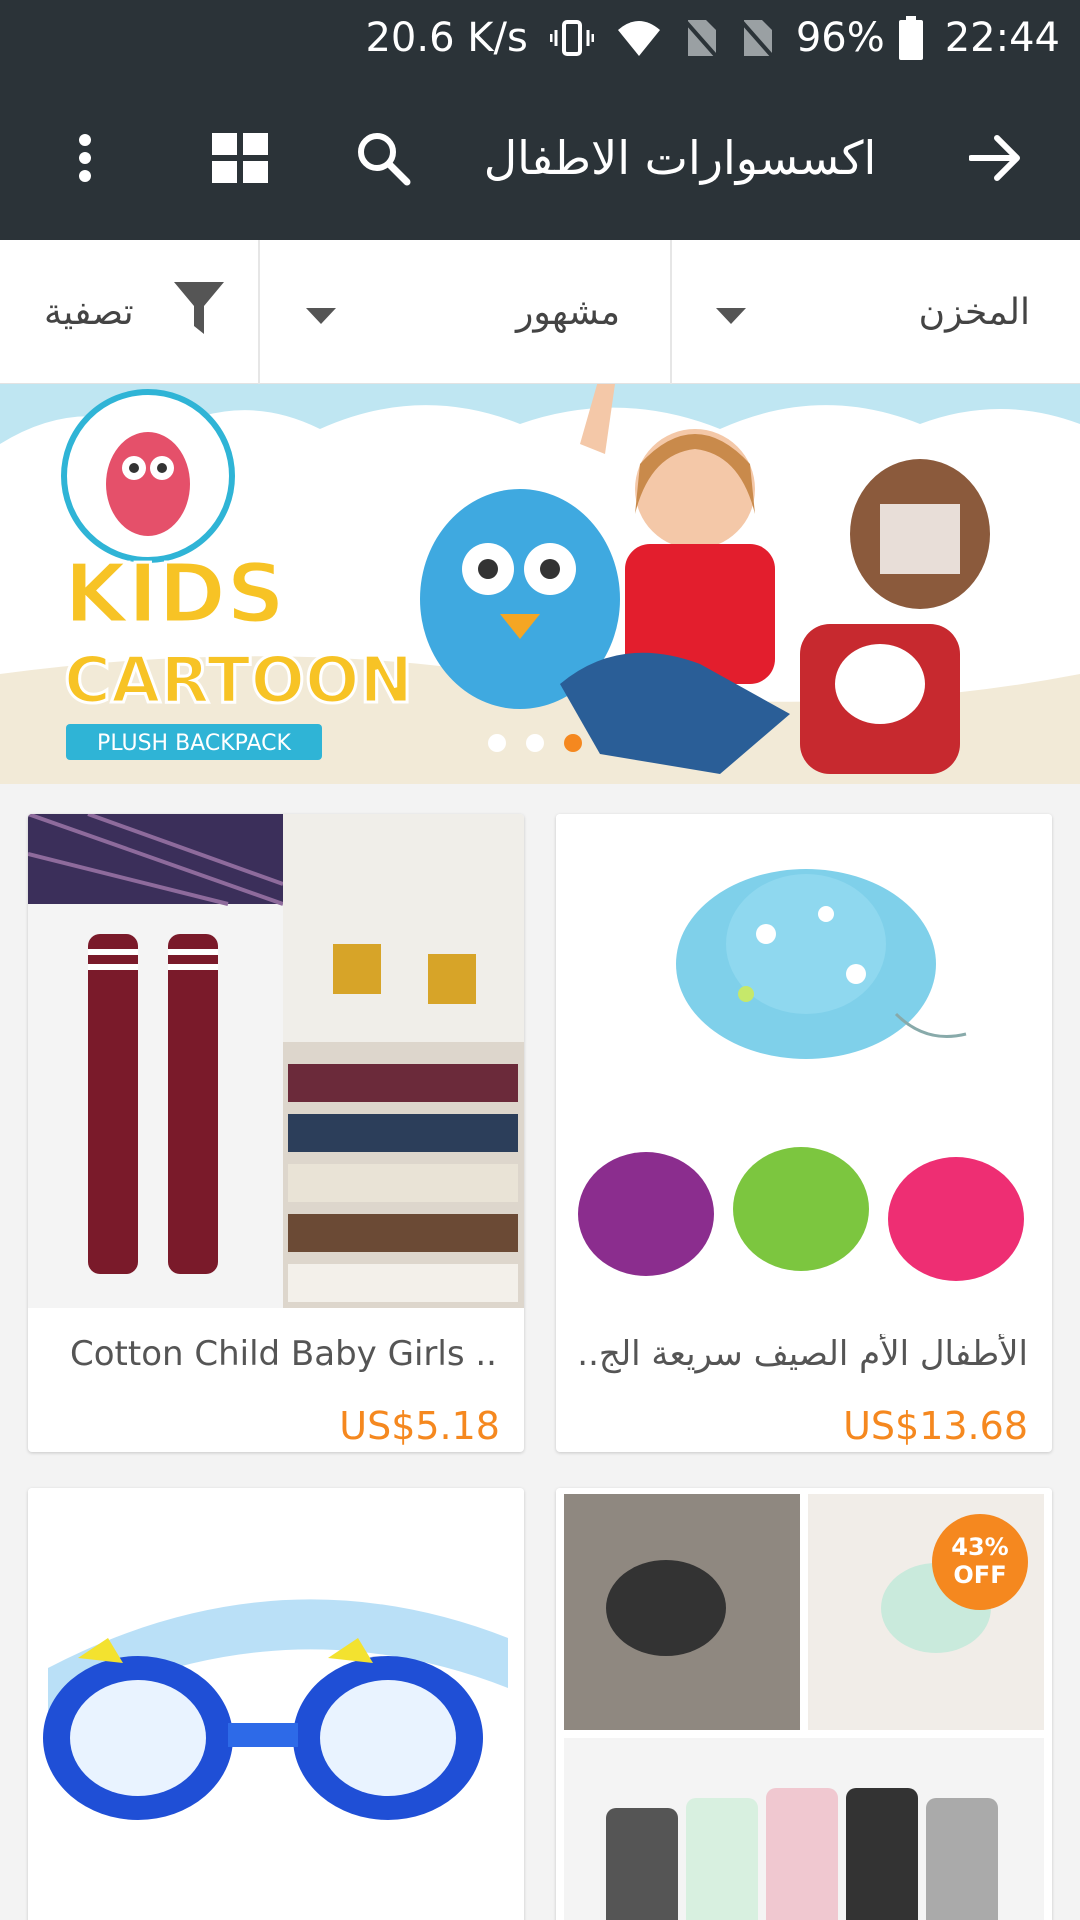  Describe the element at coordinates (238, 681) in the screenshot. I see `banner-headline-line2: CARTOON` at that location.